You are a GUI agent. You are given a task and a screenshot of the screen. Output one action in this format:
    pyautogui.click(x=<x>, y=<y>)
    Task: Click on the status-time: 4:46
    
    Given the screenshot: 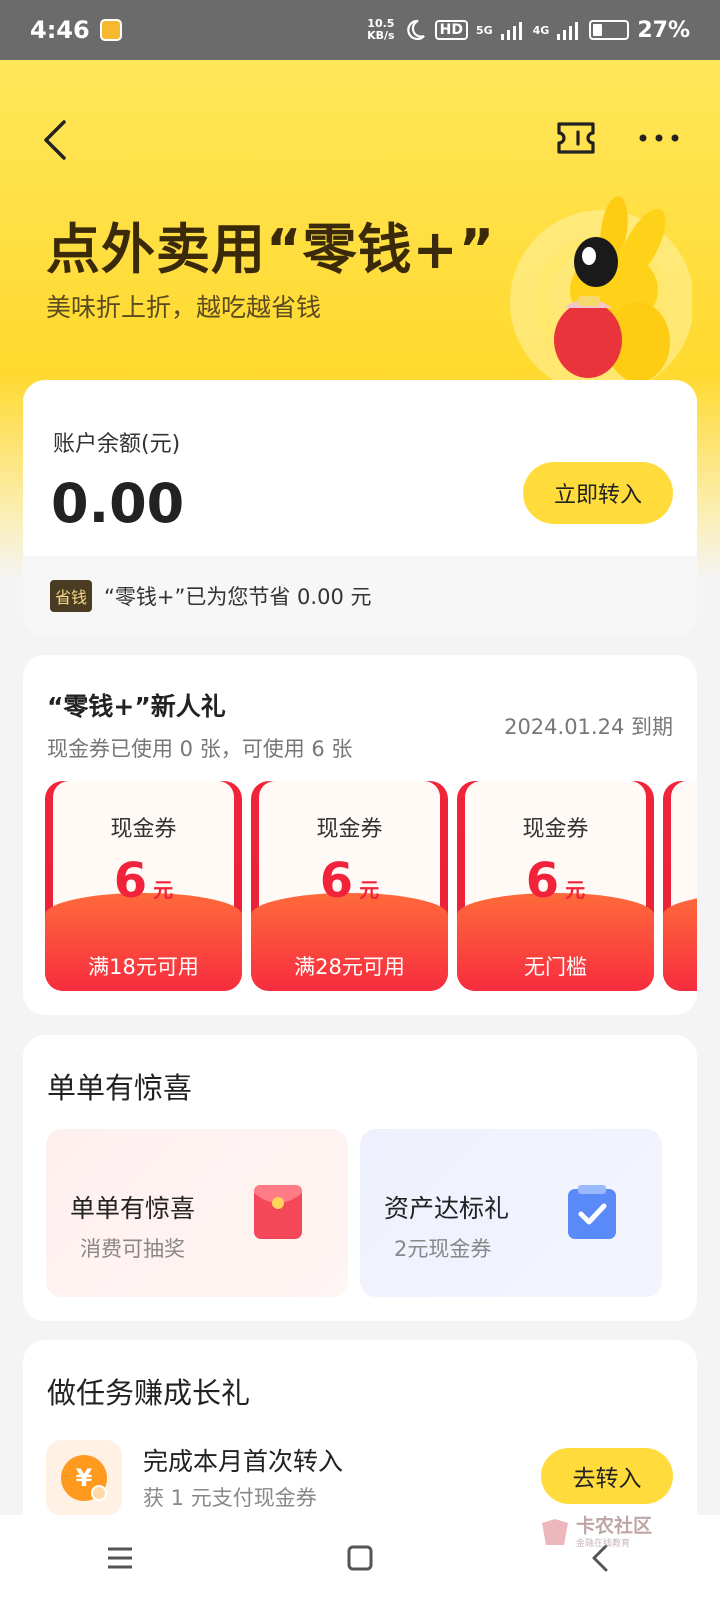 What is the action you would take?
    pyautogui.click(x=60, y=30)
    